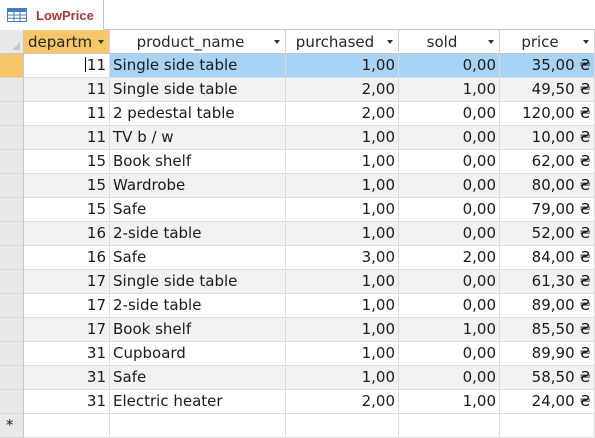 The width and height of the screenshot is (595, 438). I want to click on cell-price: 52,00 ₴, so click(547, 234).